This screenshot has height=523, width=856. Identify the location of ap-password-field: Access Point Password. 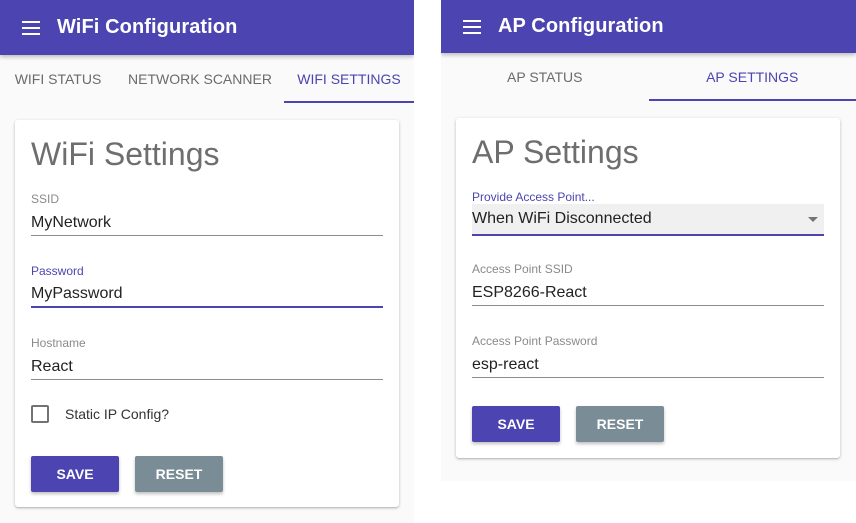
(648, 356).